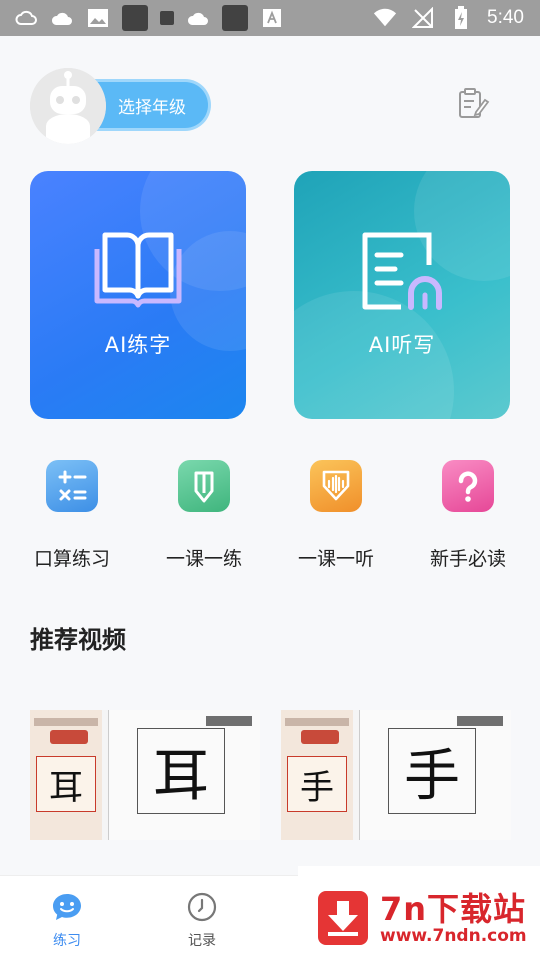 This screenshot has height=960, width=540. Describe the element at coordinates (453, 909) in the screenshot. I see `watermark-title: 7n下载站` at that location.